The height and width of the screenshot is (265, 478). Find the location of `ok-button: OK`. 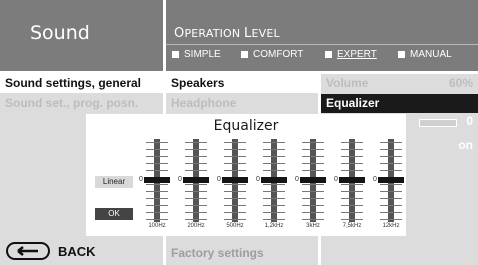

ok-button: OK is located at coordinates (114, 214).